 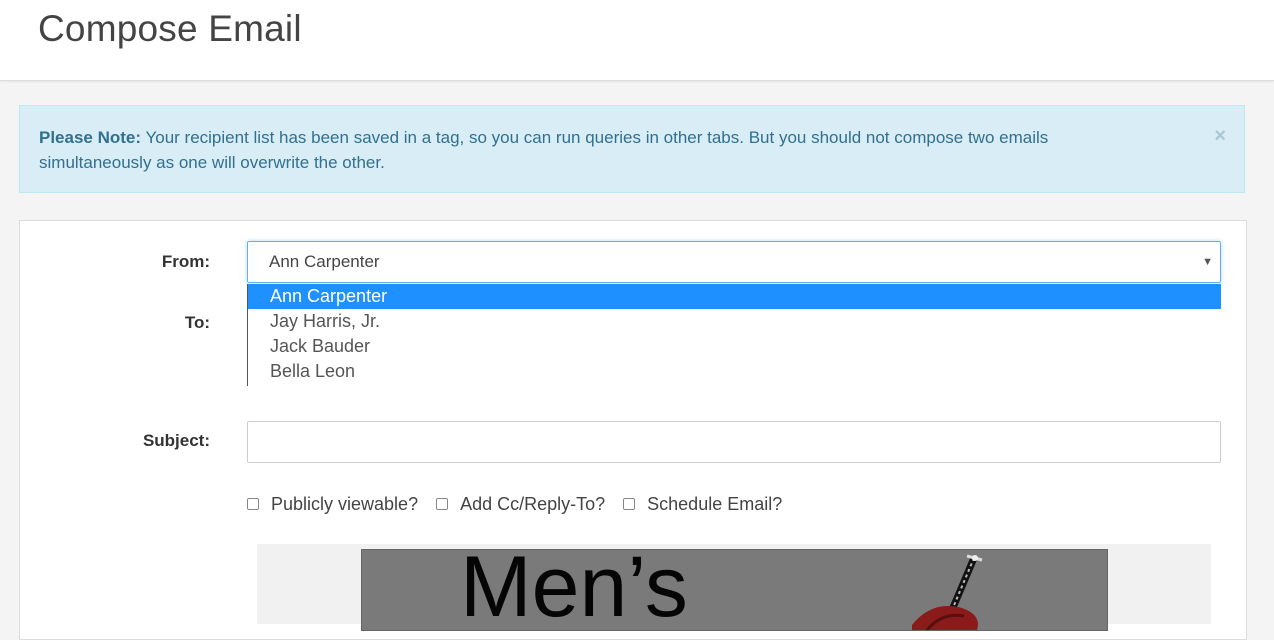 What do you see at coordinates (734, 590) in the screenshot?
I see `email-banner-image: Men’s` at bounding box center [734, 590].